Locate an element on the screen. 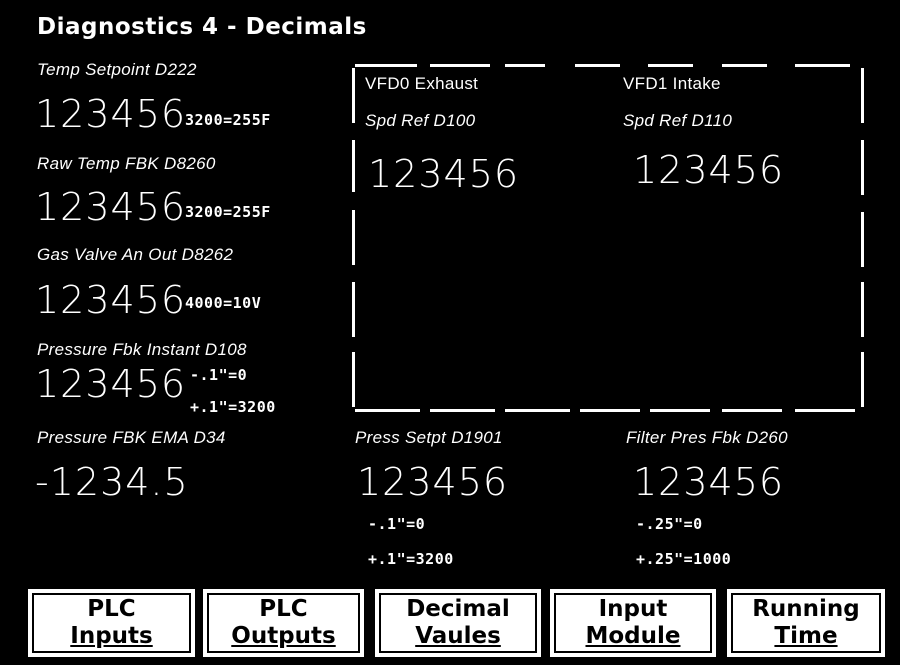  page-title: Diagnostics 4 - Decimals is located at coordinates (202, 27).